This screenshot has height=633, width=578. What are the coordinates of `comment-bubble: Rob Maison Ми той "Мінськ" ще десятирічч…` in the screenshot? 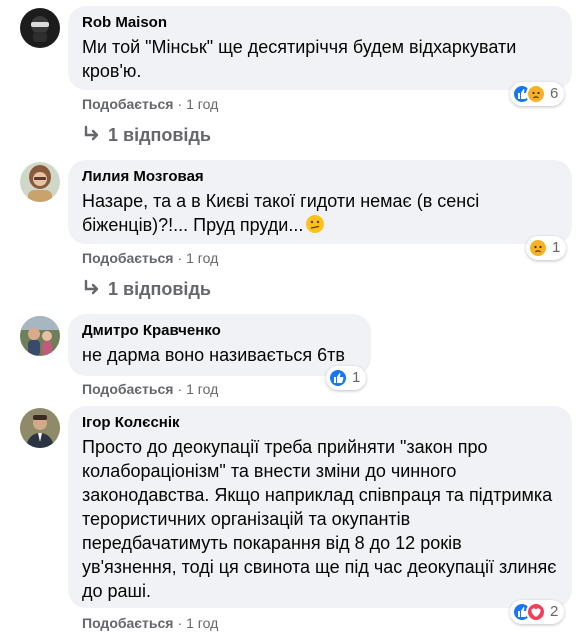 It's located at (320, 48).